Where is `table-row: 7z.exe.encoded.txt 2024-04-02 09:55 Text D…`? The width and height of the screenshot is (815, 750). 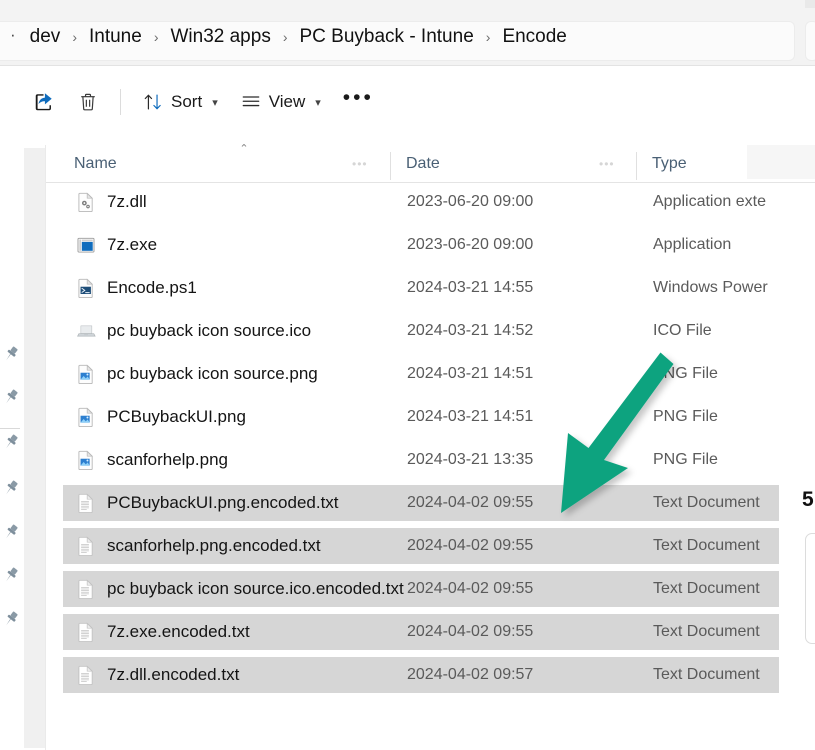 table-row: 7z.exe.encoded.txt 2024-04-02 09:55 Text D… is located at coordinates (421, 632).